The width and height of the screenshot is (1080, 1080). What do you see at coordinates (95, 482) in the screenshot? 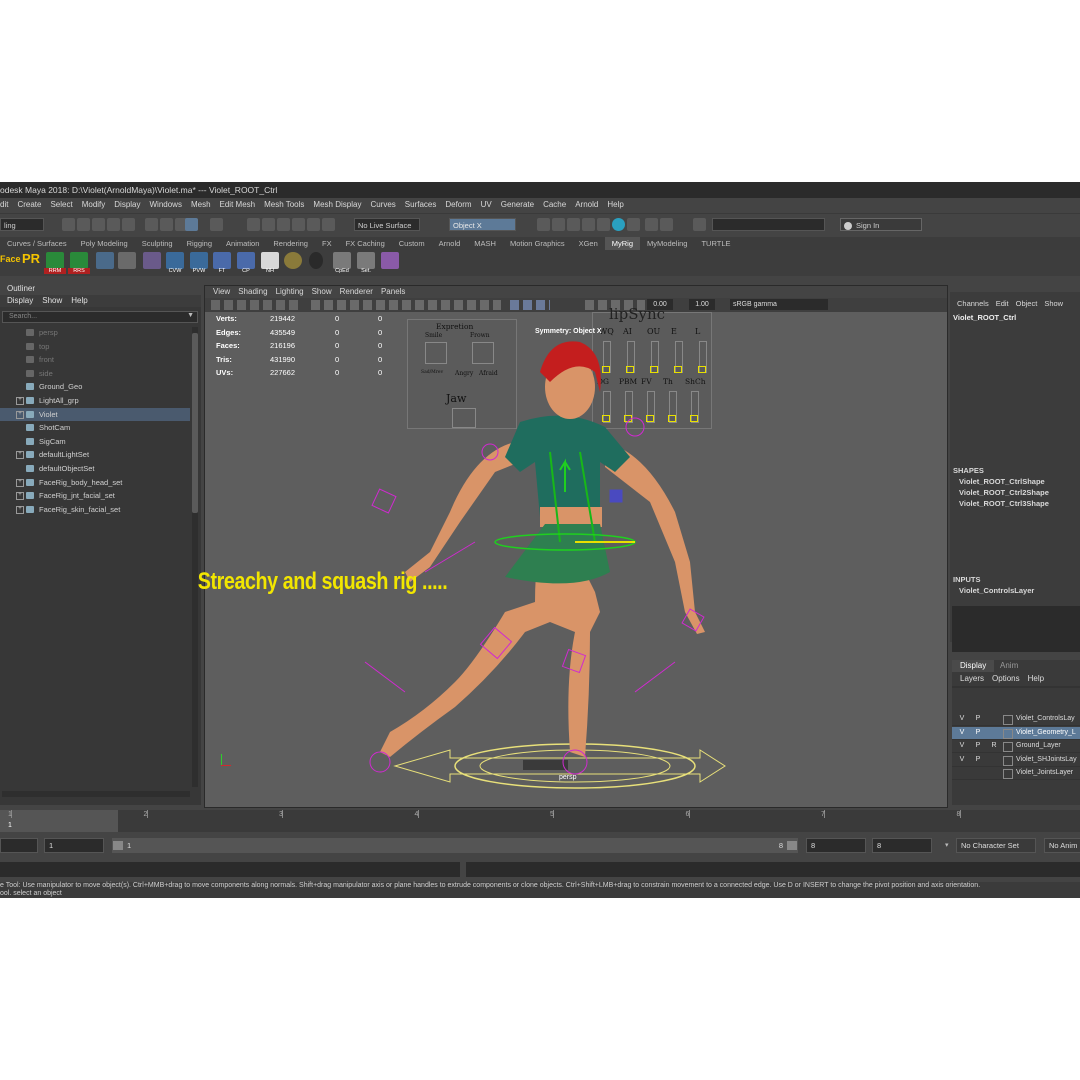
I see `outliner-item: + FaceRig_body_head_set` at bounding box center [95, 482].